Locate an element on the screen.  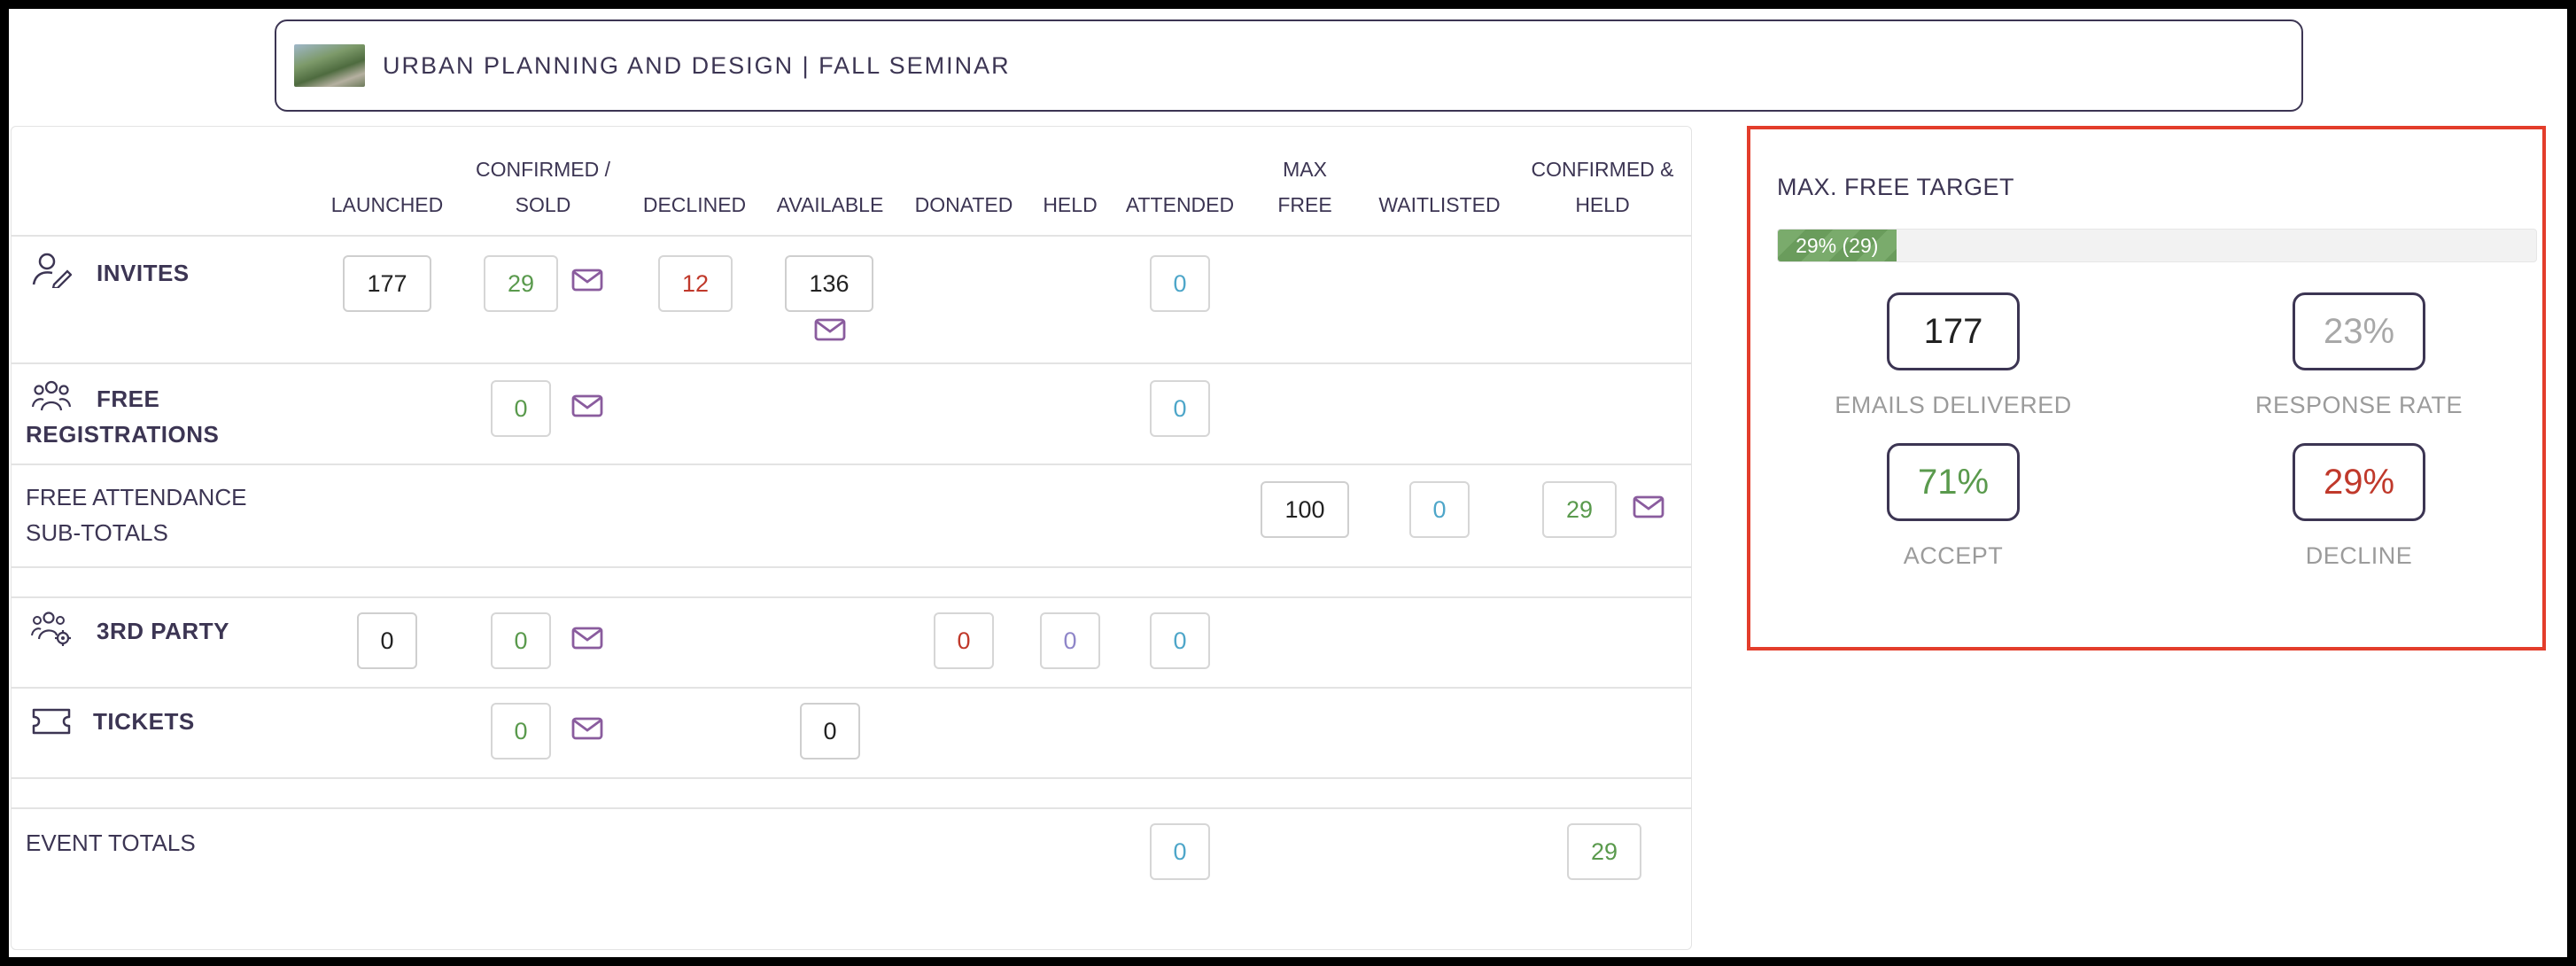
col-confirmed-line2: SOLD is located at coordinates (543, 204).